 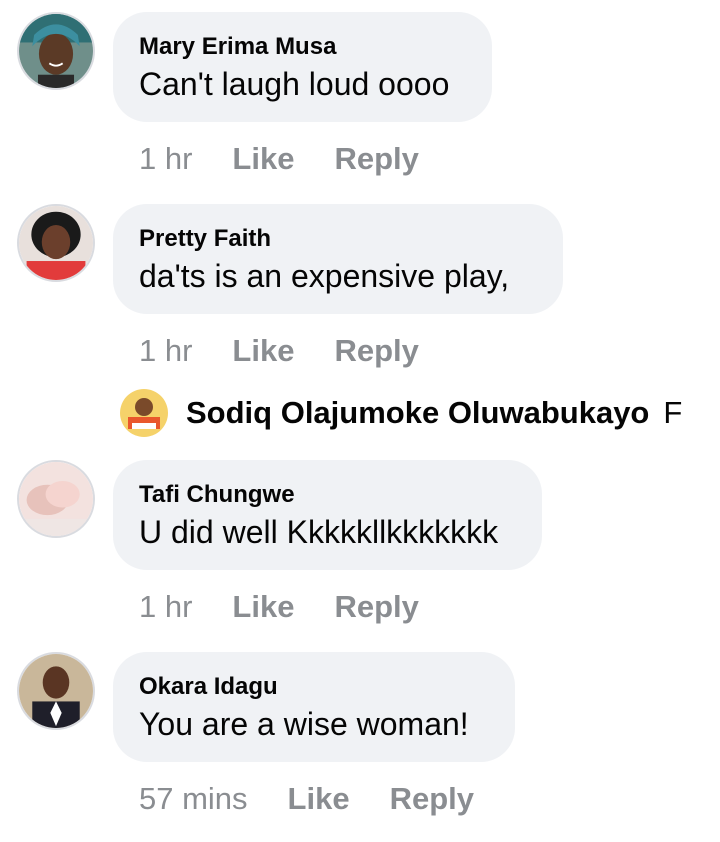 What do you see at coordinates (327, 495) in the screenshot?
I see `comment-author: Tafi Chungwe` at bounding box center [327, 495].